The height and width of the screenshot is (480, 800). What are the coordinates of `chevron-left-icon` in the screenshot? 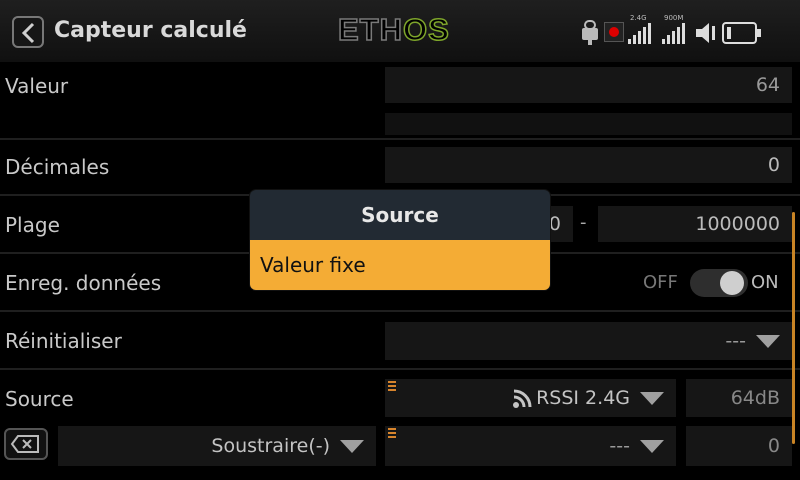 It's located at (28, 33).